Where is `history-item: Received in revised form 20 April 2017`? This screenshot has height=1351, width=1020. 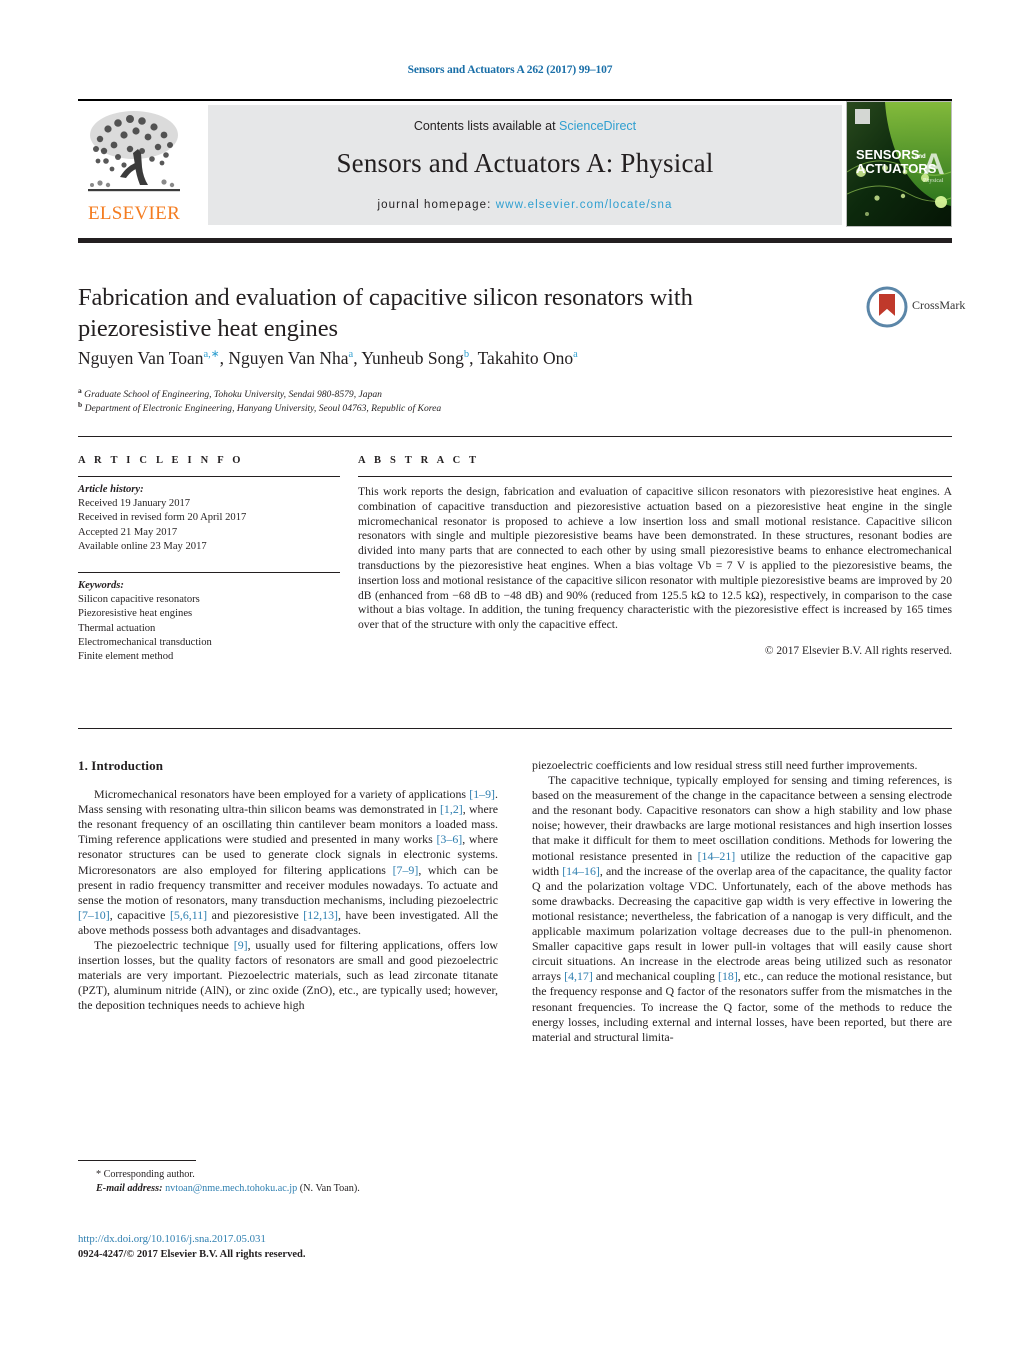 history-item: Received in revised form 20 April 2017 is located at coordinates (162, 518).